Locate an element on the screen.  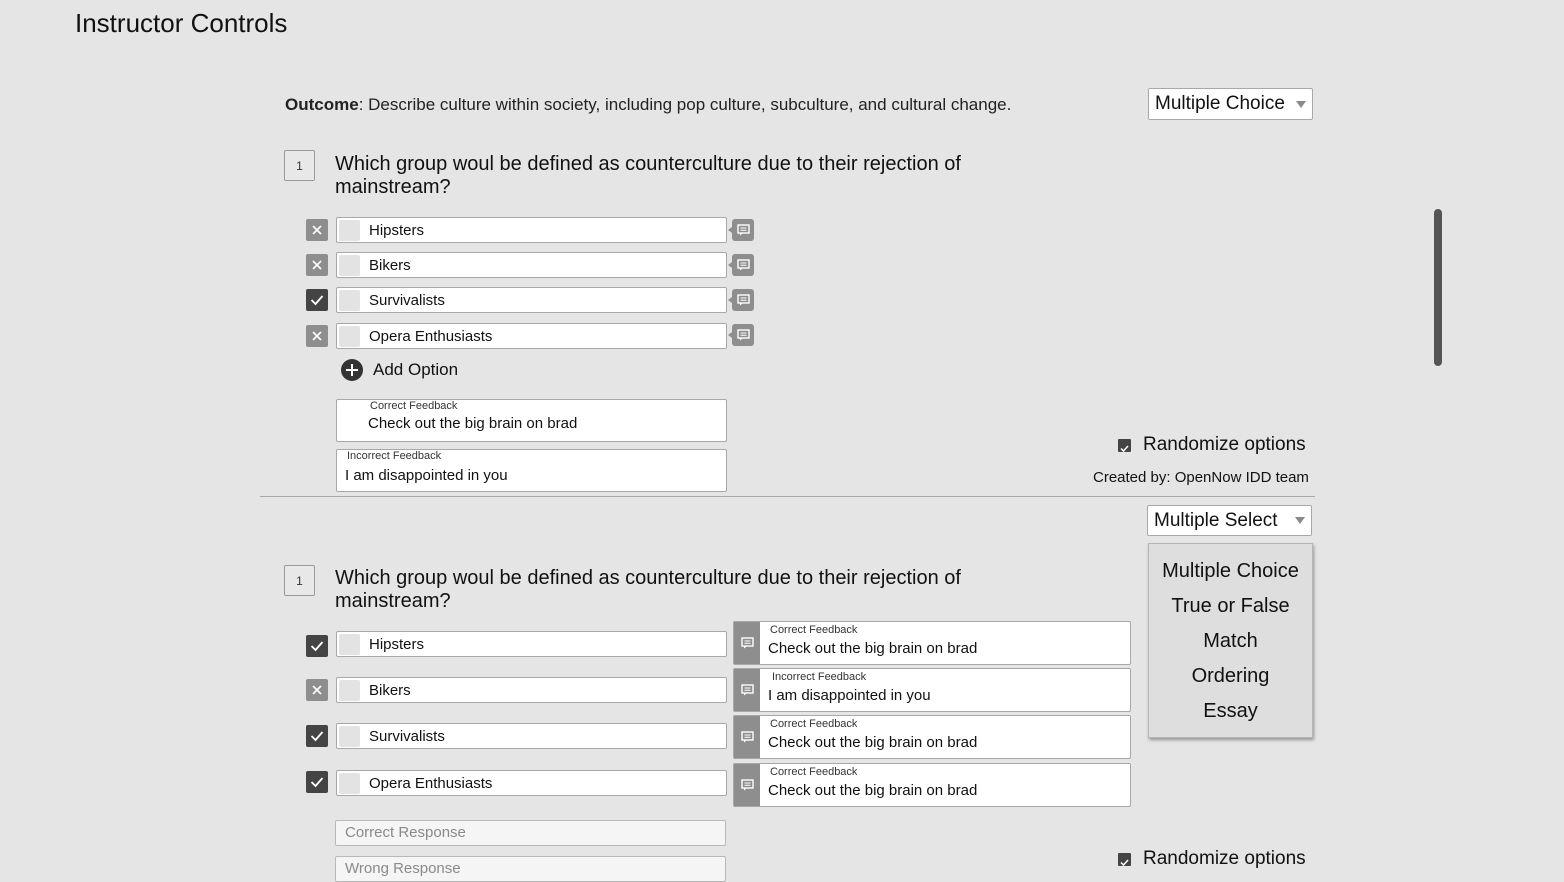
dropdown-option-ordering: Ordering is located at coordinates (1230, 678).